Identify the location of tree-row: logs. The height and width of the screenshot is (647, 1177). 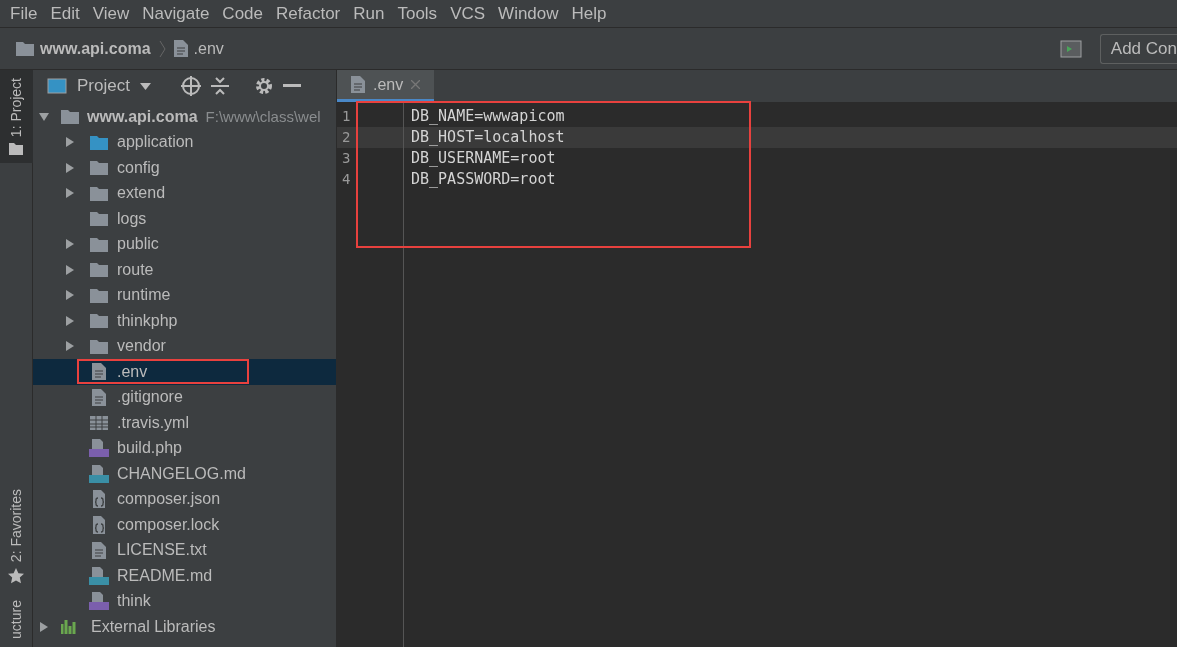
(184, 219).